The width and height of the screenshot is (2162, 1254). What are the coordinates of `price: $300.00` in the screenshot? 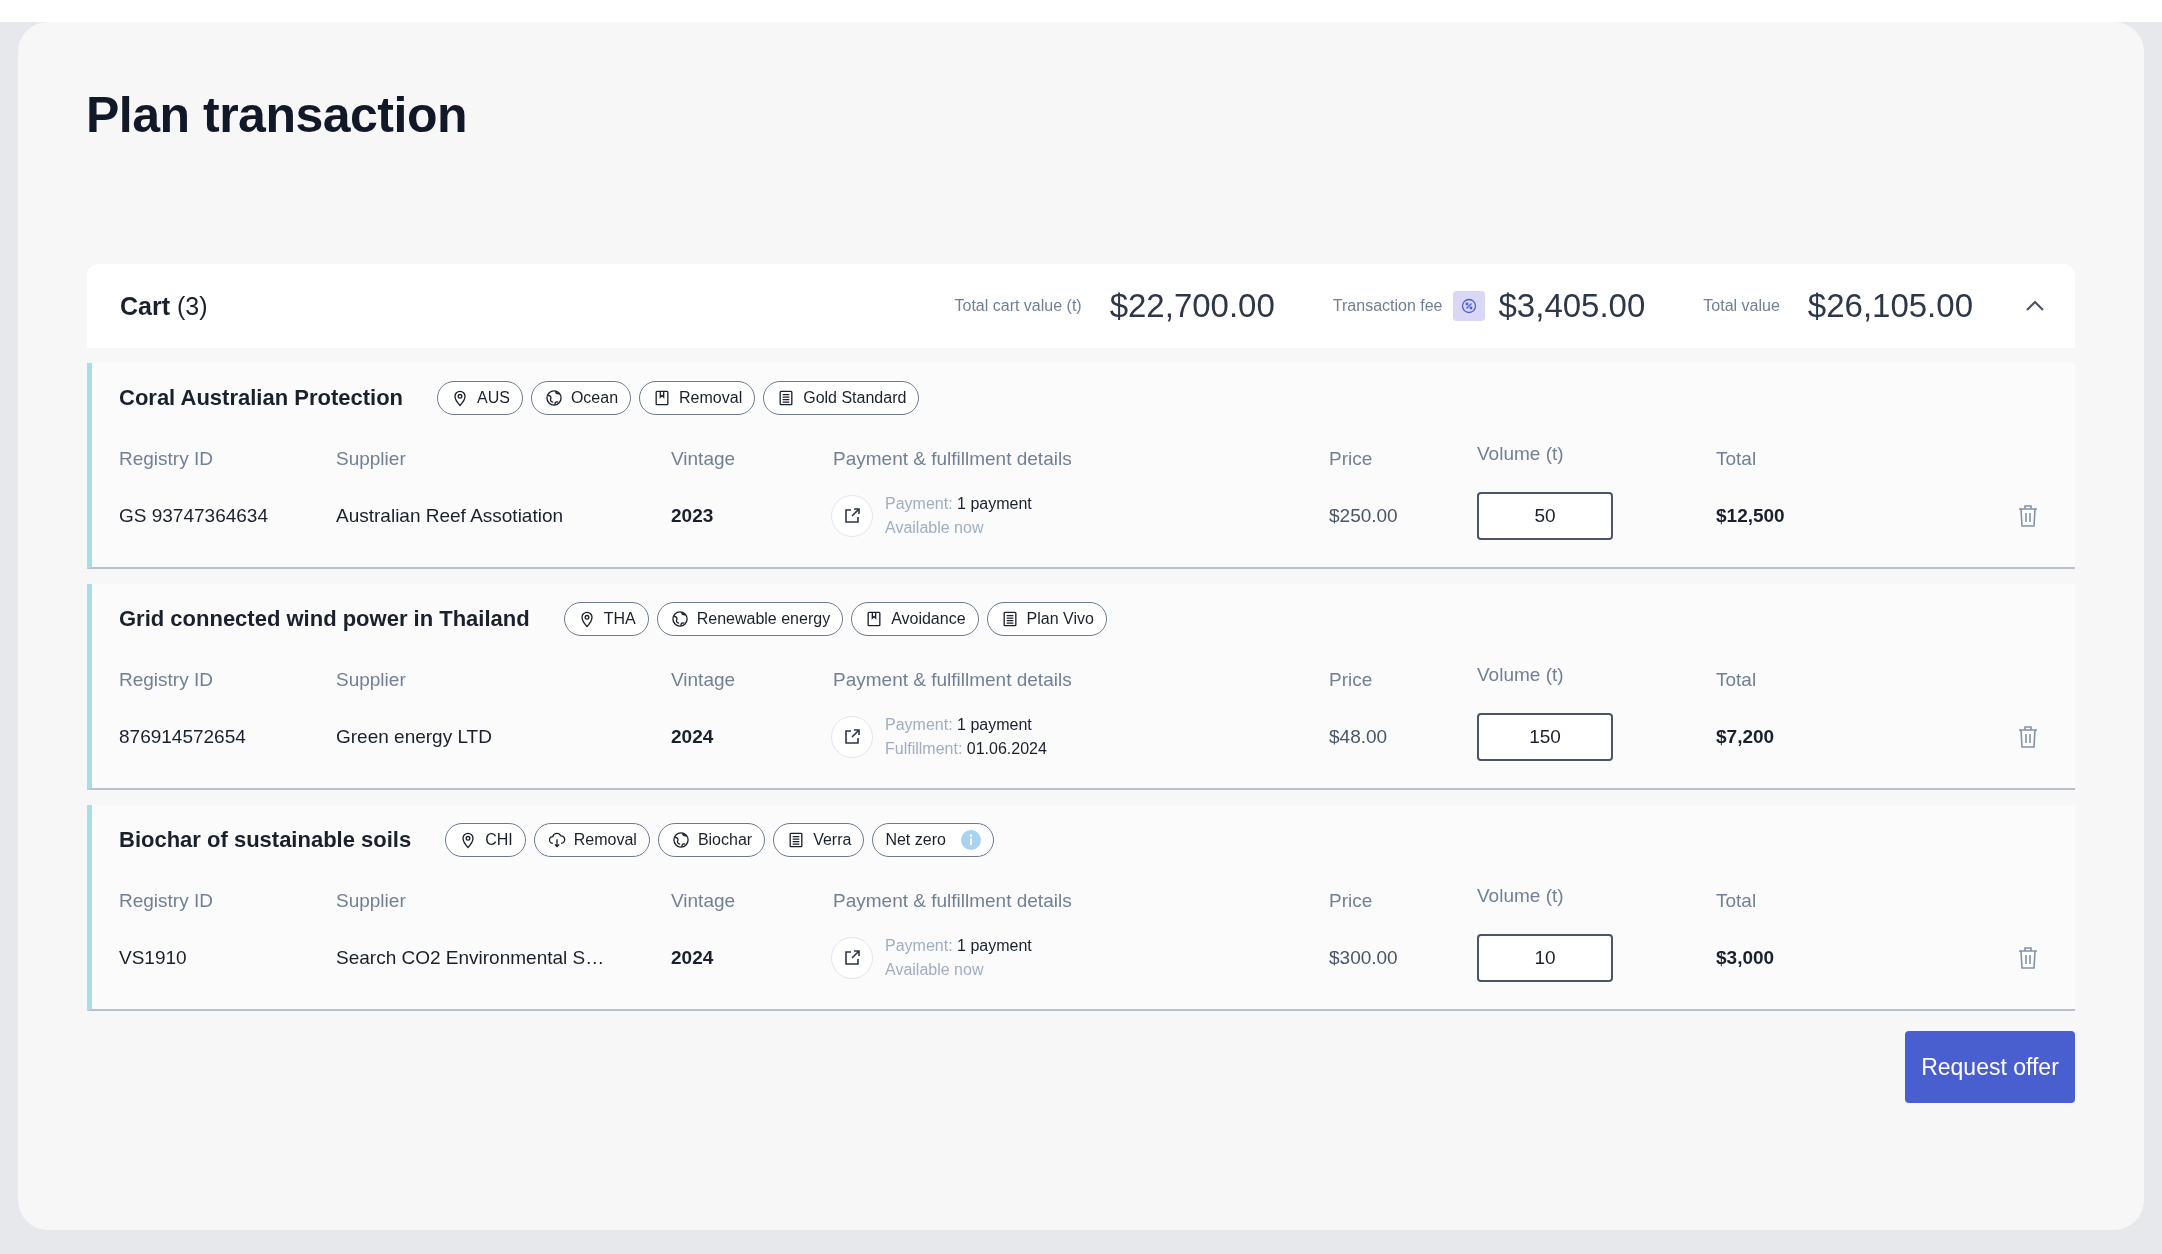 It's located at (1364, 958).